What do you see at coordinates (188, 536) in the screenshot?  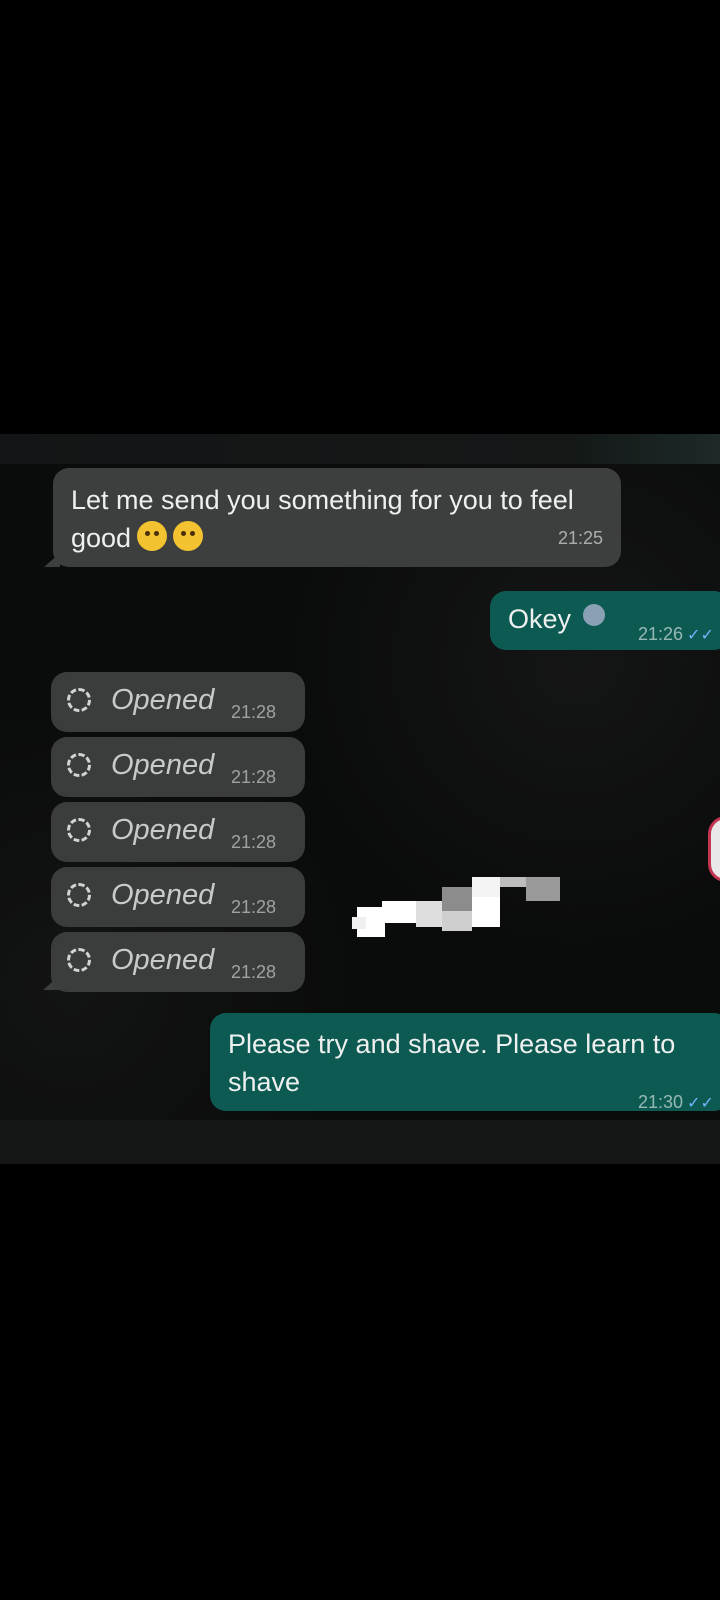 I see `shushing-face-icon` at bounding box center [188, 536].